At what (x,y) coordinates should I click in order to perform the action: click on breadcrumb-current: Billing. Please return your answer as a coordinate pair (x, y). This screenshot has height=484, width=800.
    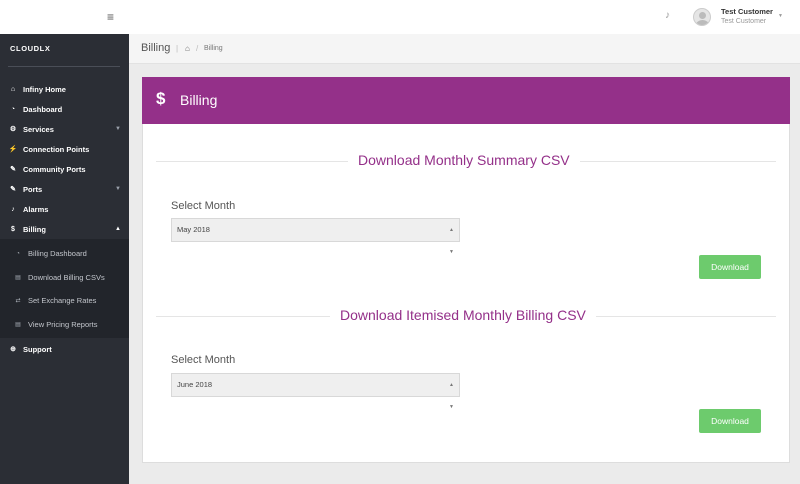
    Looking at the image, I should click on (213, 48).